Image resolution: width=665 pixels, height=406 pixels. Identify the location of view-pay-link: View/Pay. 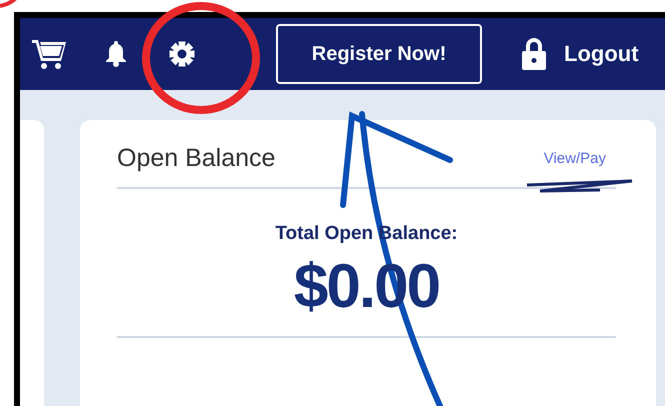
(575, 158).